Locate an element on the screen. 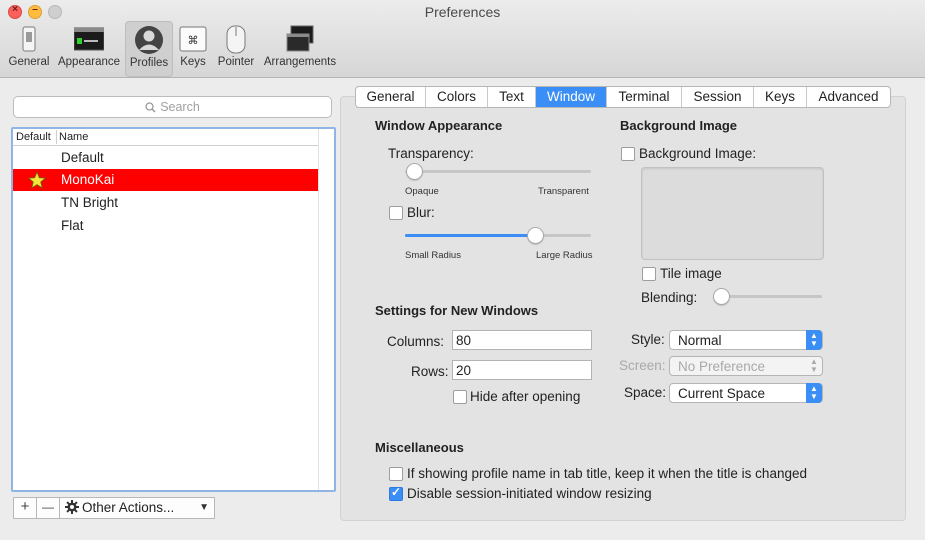 Image resolution: width=925 pixels, height=540 pixels. column-divider is located at coordinates (56, 137).